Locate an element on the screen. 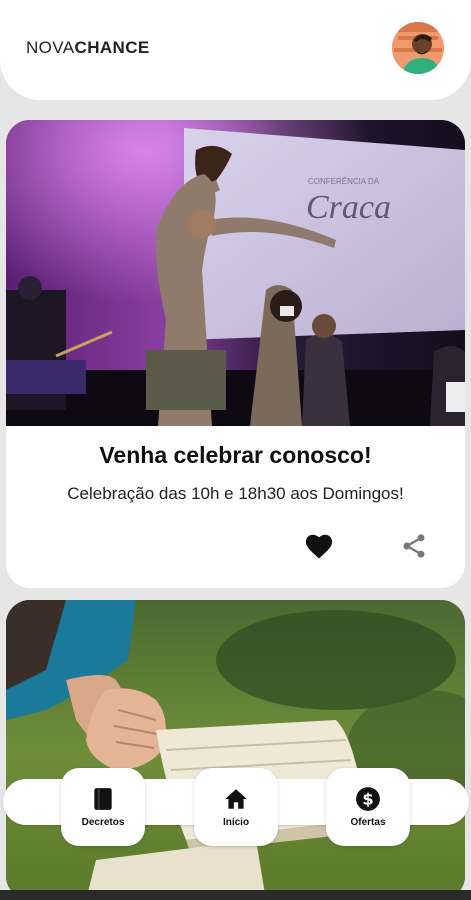 The width and height of the screenshot is (471, 900). share-icon is located at coordinates (414, 546).